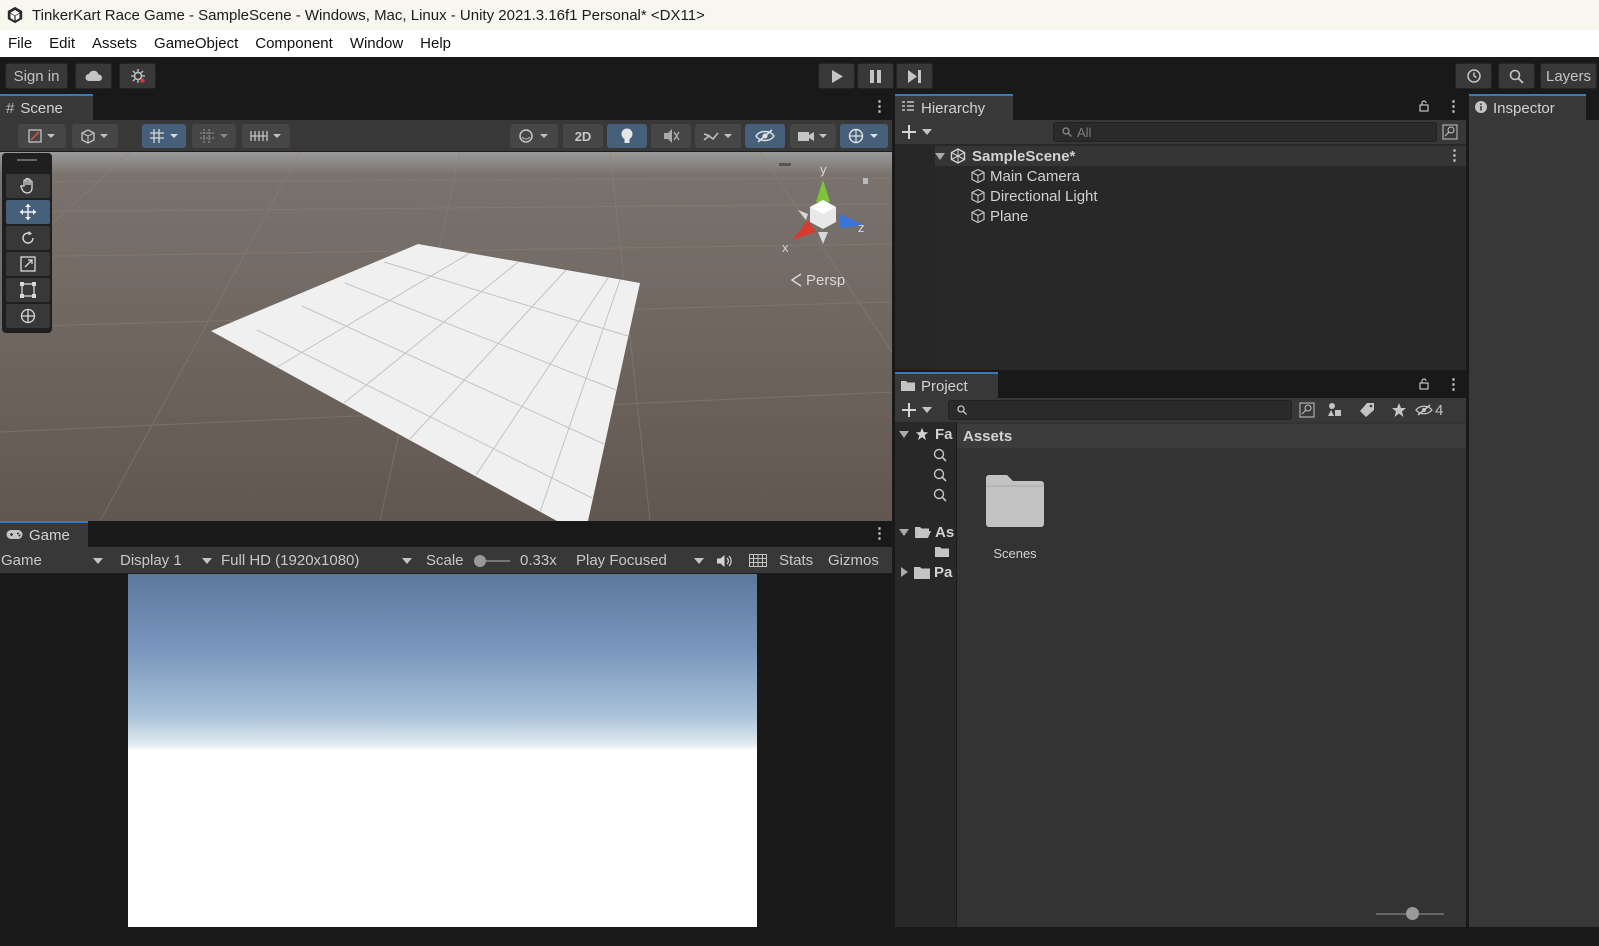 Image resolution: width=1599 pixels, height=946 pixels. I want to click on asset-folder-scenes: Scenes, so click(1015, 518).